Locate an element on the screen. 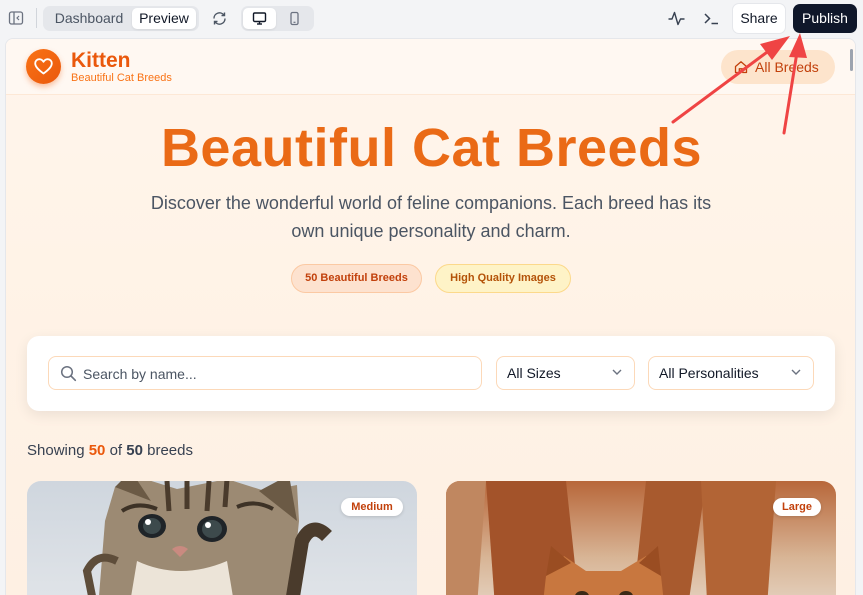 This screenshot has height=595, width=863. publish-button: Publish is located at coordinates (825, 18).